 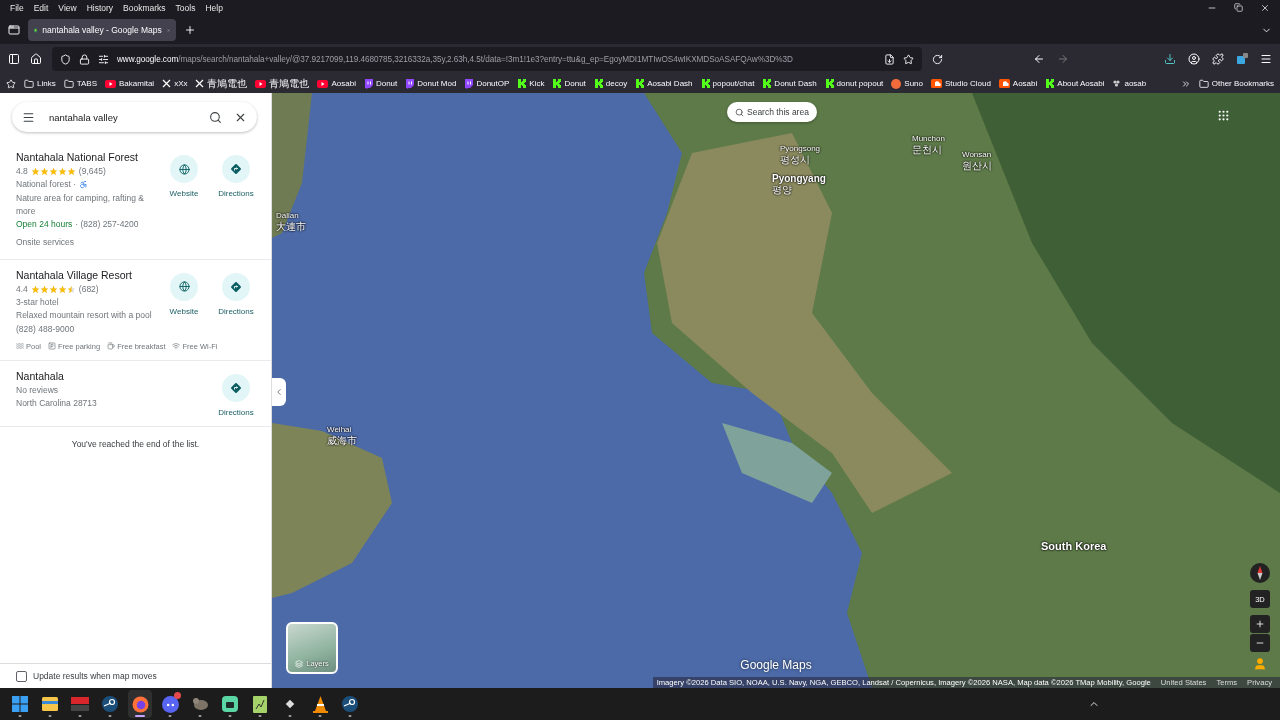 I want to click on bookmark-item: Donut Mod, so click(x=431, y=83).